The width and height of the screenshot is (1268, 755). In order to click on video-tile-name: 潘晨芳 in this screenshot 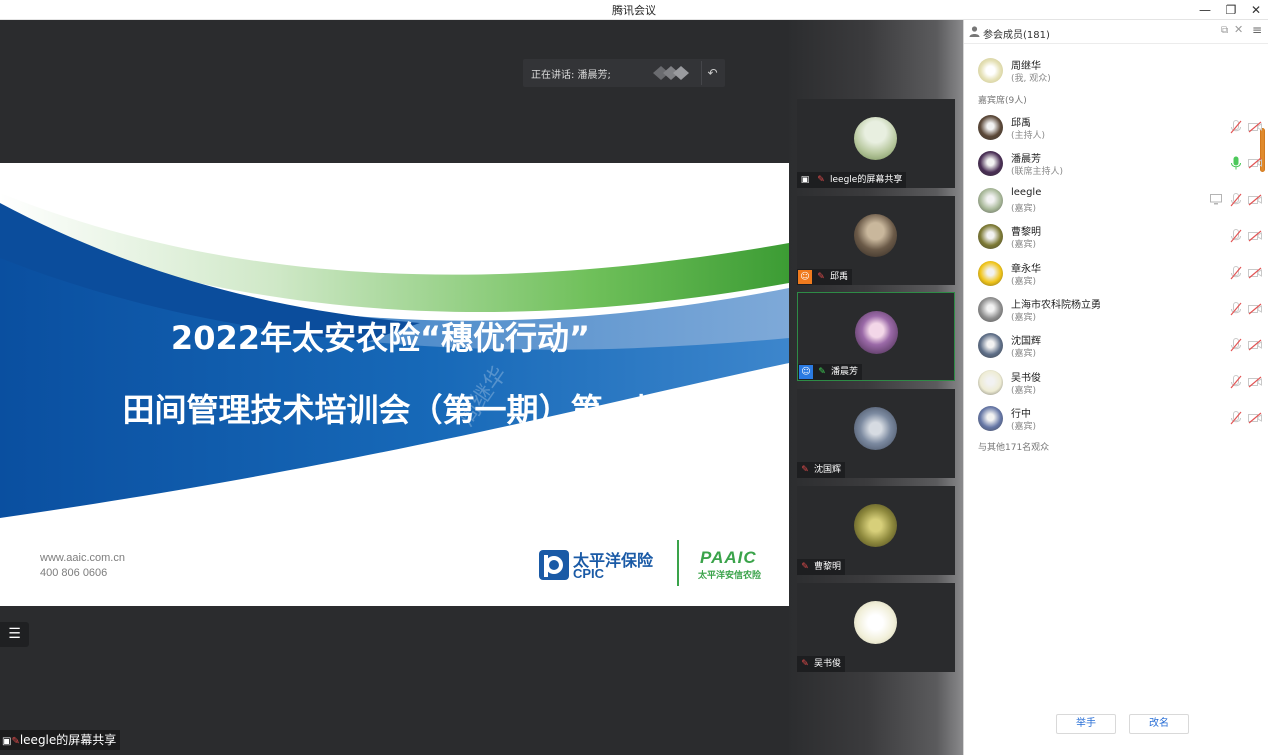, I will do `click(845, 372)`.